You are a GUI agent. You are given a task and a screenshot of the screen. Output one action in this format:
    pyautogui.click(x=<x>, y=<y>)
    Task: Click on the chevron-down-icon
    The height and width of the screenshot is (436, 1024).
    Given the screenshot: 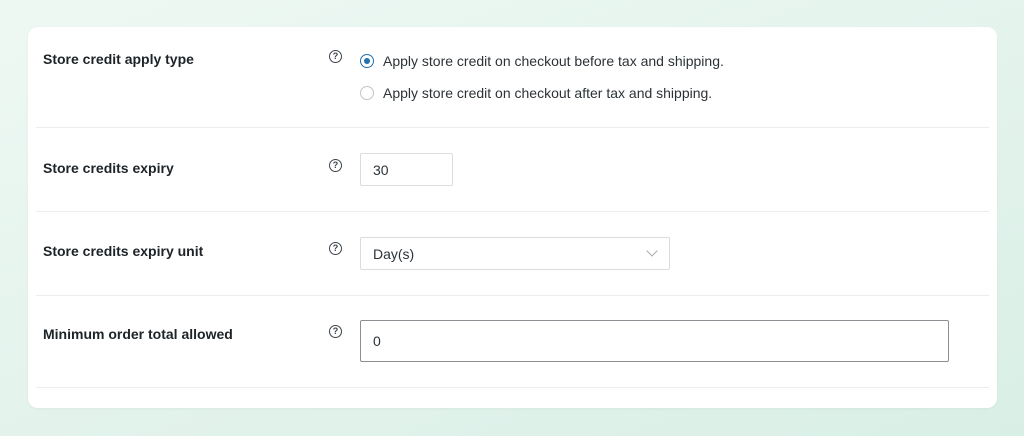 What is the action you would take?
    pyautogui.click(x=652, y=251)
    